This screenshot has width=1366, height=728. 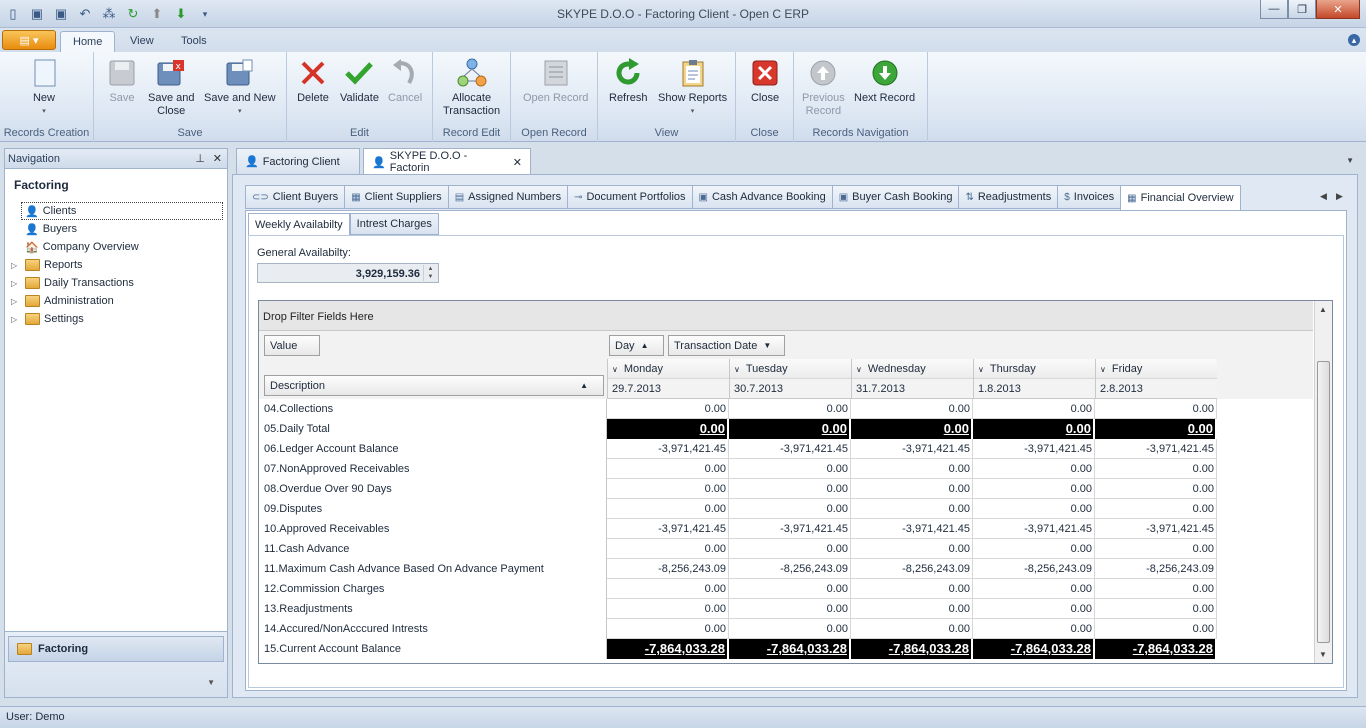 What do you see at coordinates (761, 197) in the screenshot?
I see `tab-cash-advance-booking: ▣ Cash Advance Booking` at bounding box center [761, 197].